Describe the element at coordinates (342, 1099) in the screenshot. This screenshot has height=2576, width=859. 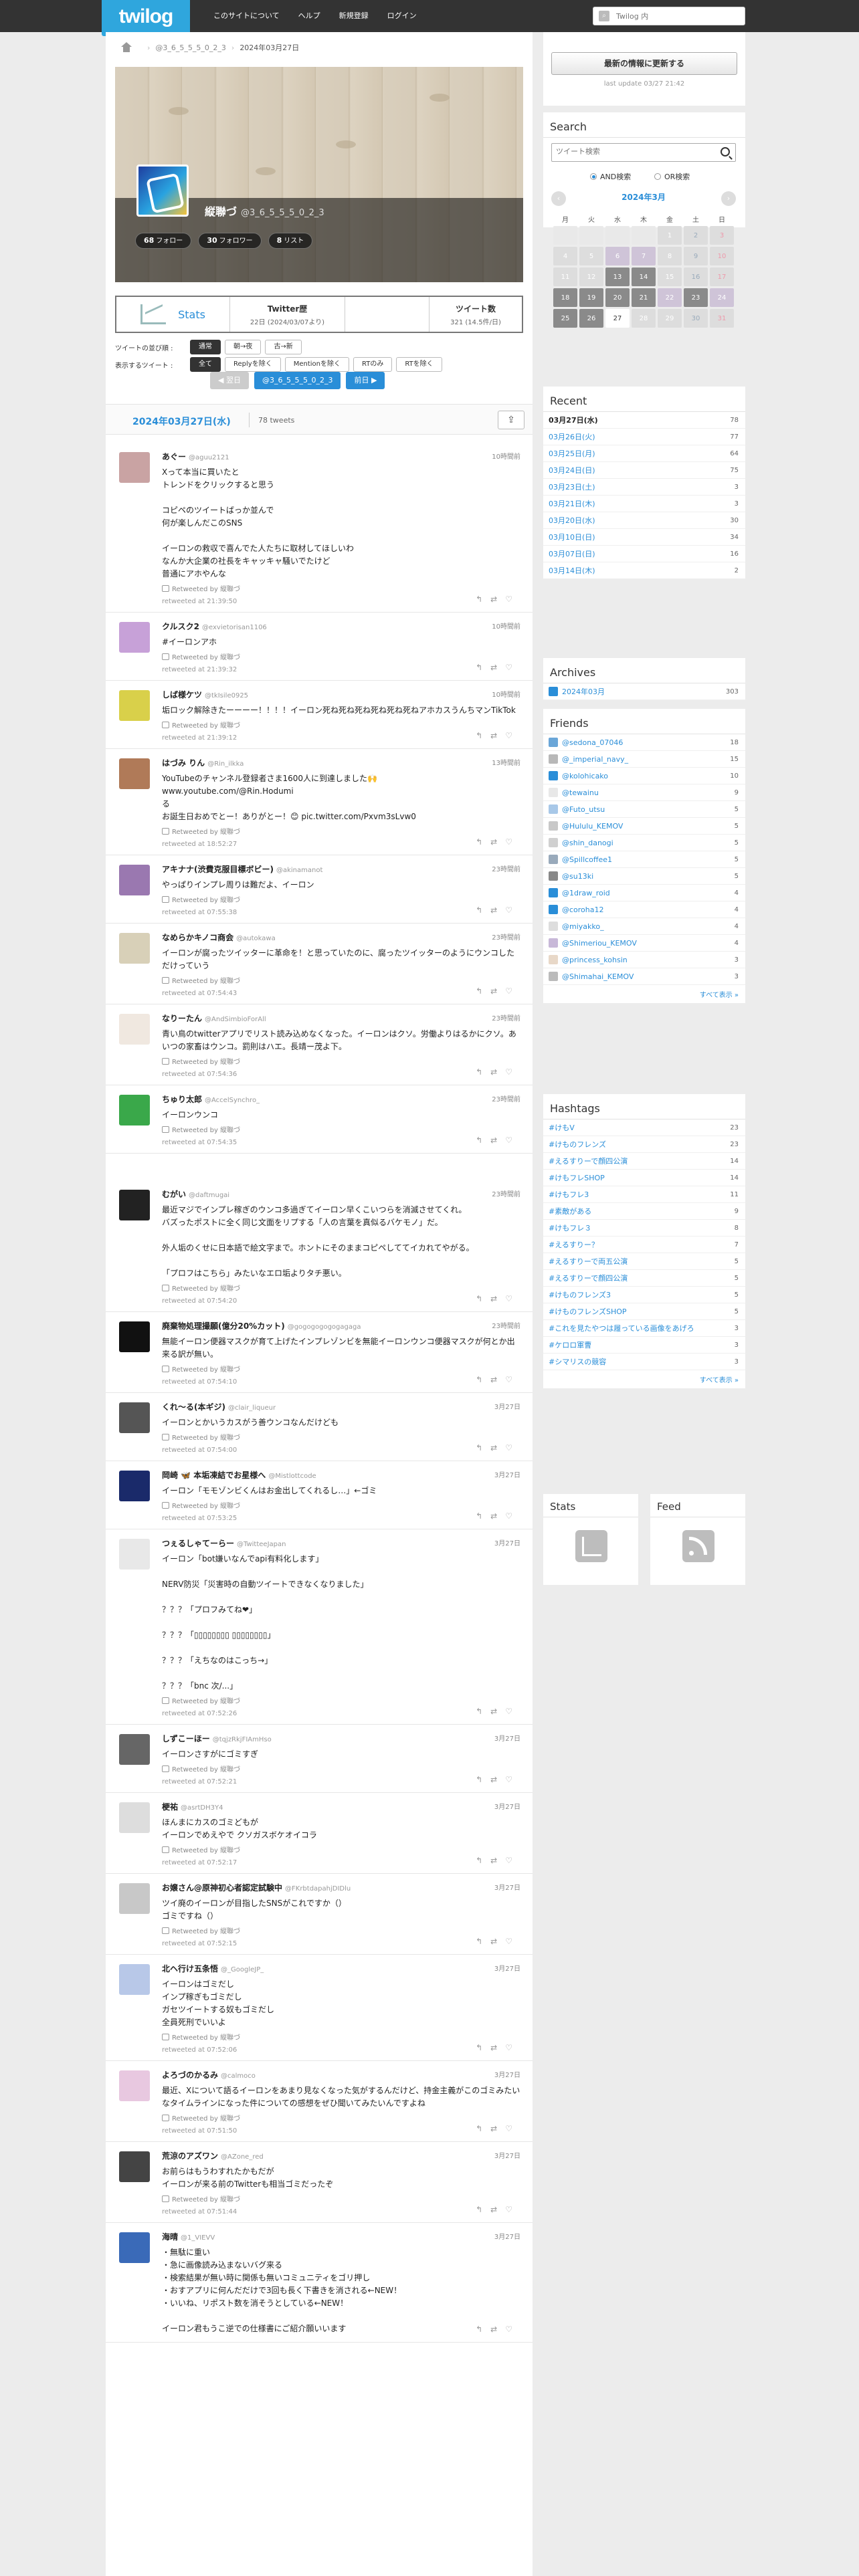
I see `tweet-author: ちゅり太郎 @AccelSynchro_` at that location.